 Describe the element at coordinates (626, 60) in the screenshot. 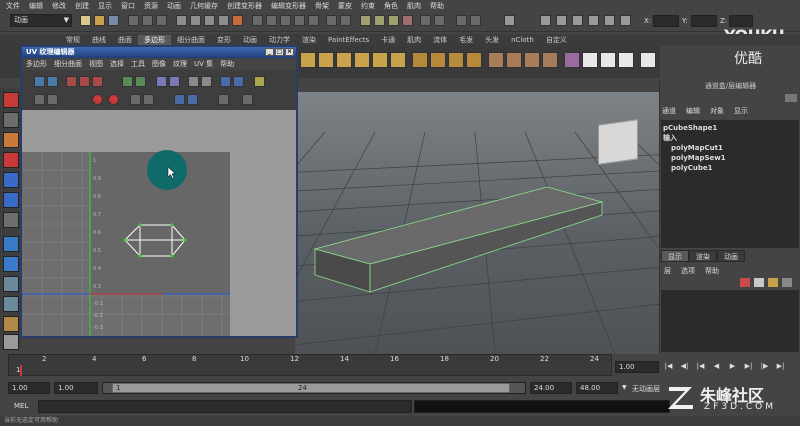

I see `uv-snapshot-icon` at that location.